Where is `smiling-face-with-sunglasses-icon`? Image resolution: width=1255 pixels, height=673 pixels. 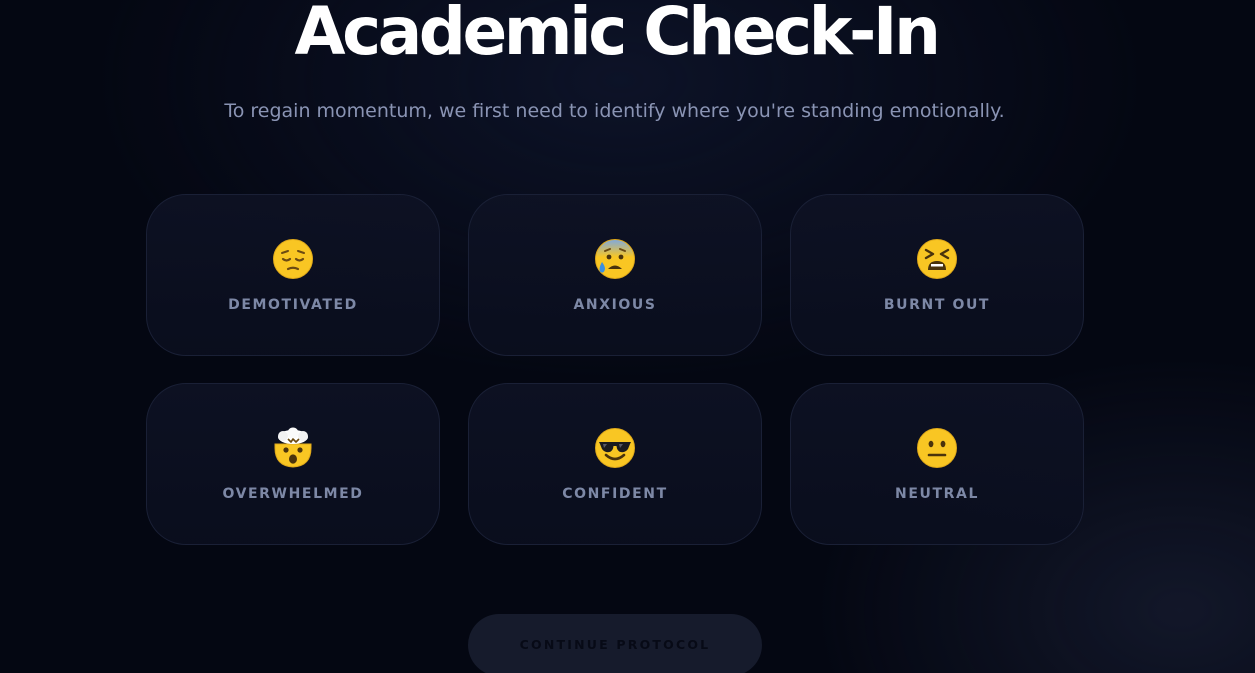 smiling-face-with-sunglasses-icon is located at coordinates (615, 448).